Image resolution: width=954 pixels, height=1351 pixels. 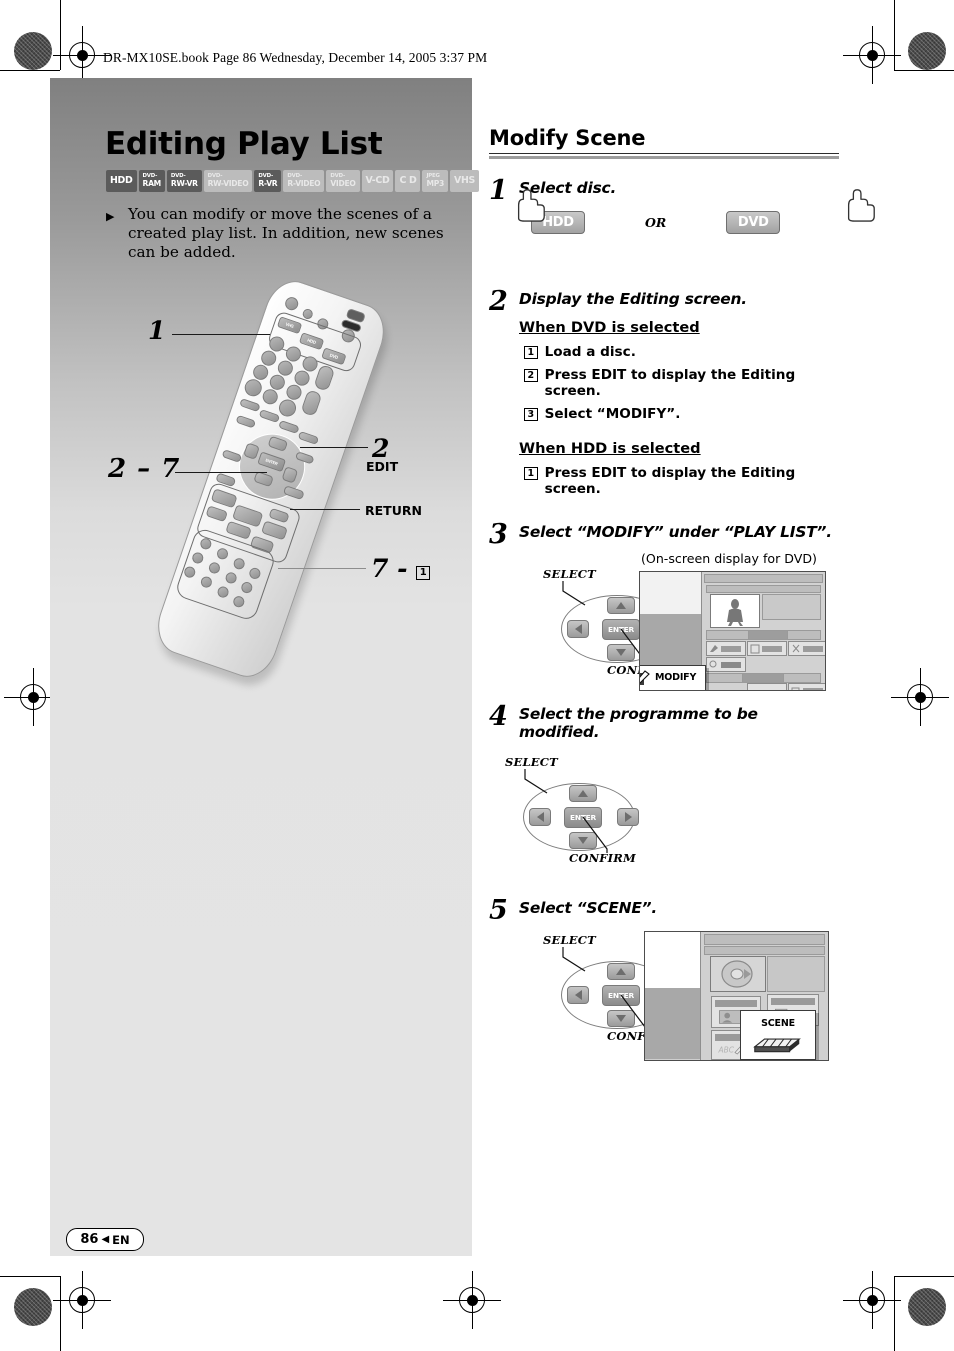 I want to click on badge-label: RW-VIDEO, so click(x=228, y=183).